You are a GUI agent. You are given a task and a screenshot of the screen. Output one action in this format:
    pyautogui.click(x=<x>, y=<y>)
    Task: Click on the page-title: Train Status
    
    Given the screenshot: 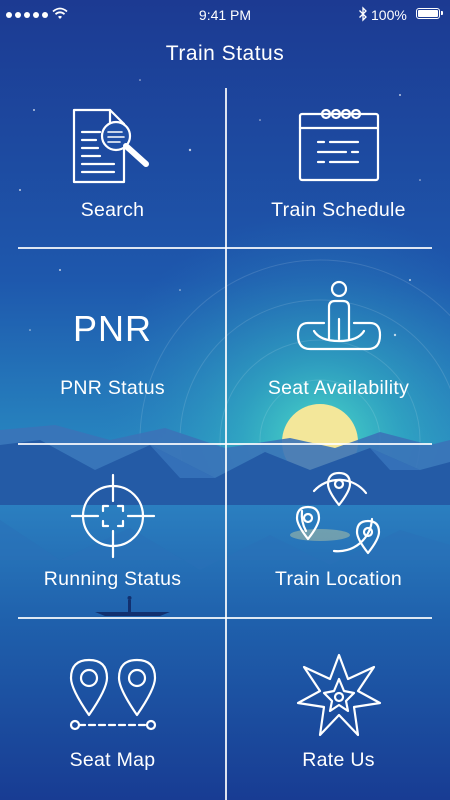 What is the action you would take?
    pyautogui.click(x=225, y=53)
    